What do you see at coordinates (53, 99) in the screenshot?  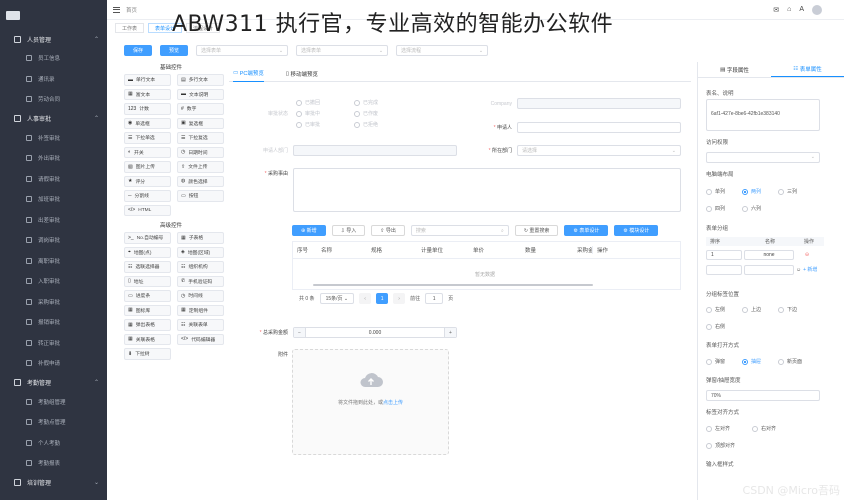 I see `sidebar-item: 劳动合同` at bounding box center [53, 99].